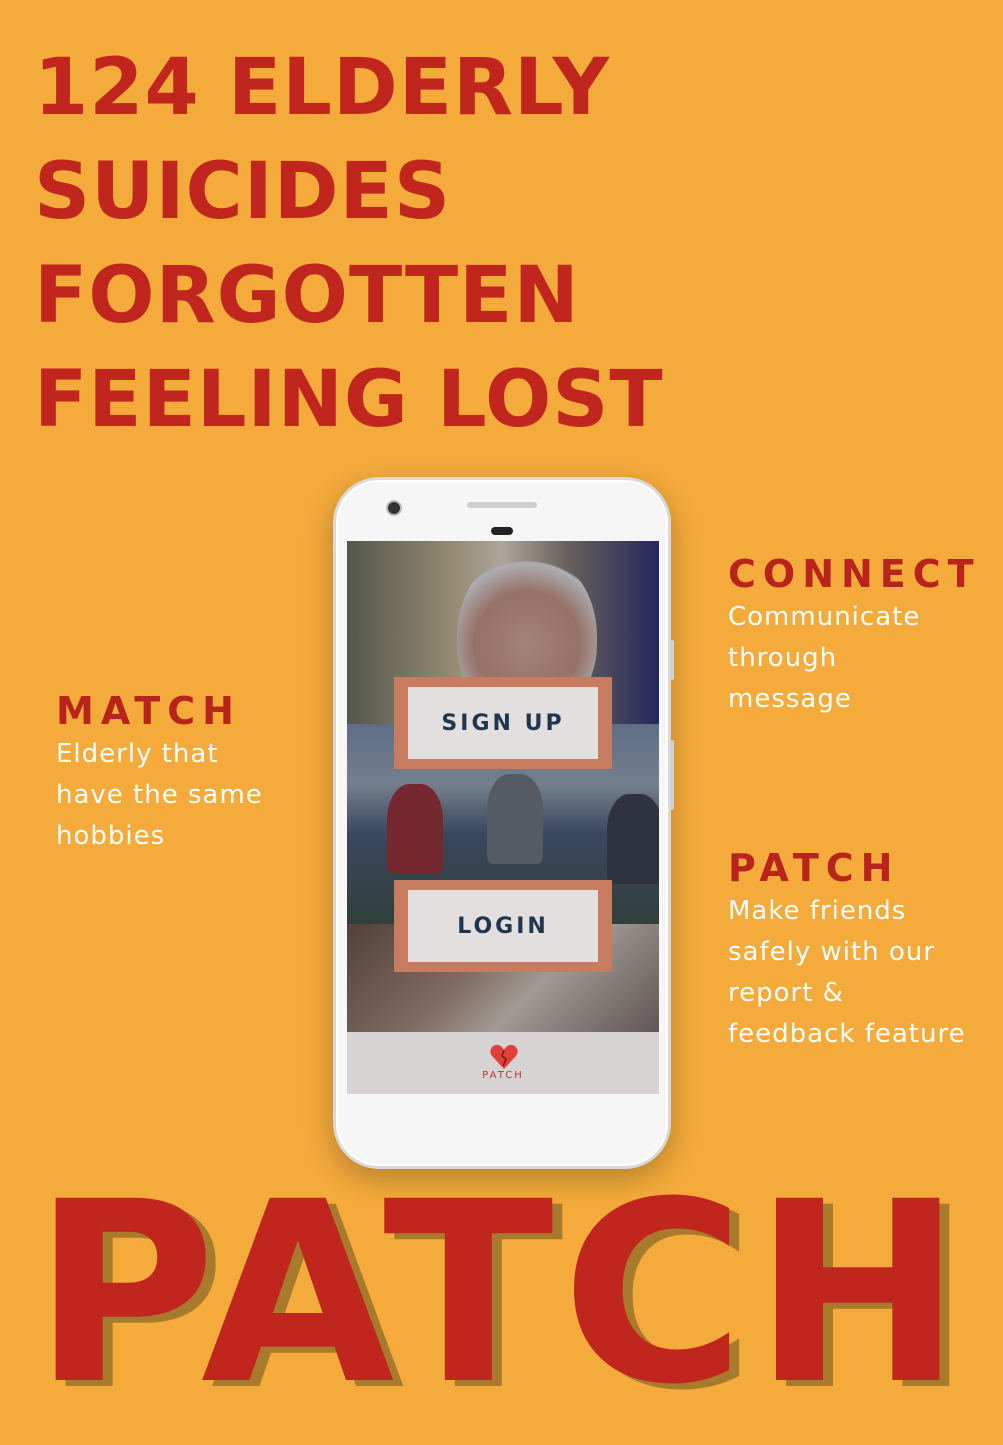 The width and height of the screenshot is (1003, 1445). I want to click on feature-connect: CONNECT Communicate through message, so click(854, 635).